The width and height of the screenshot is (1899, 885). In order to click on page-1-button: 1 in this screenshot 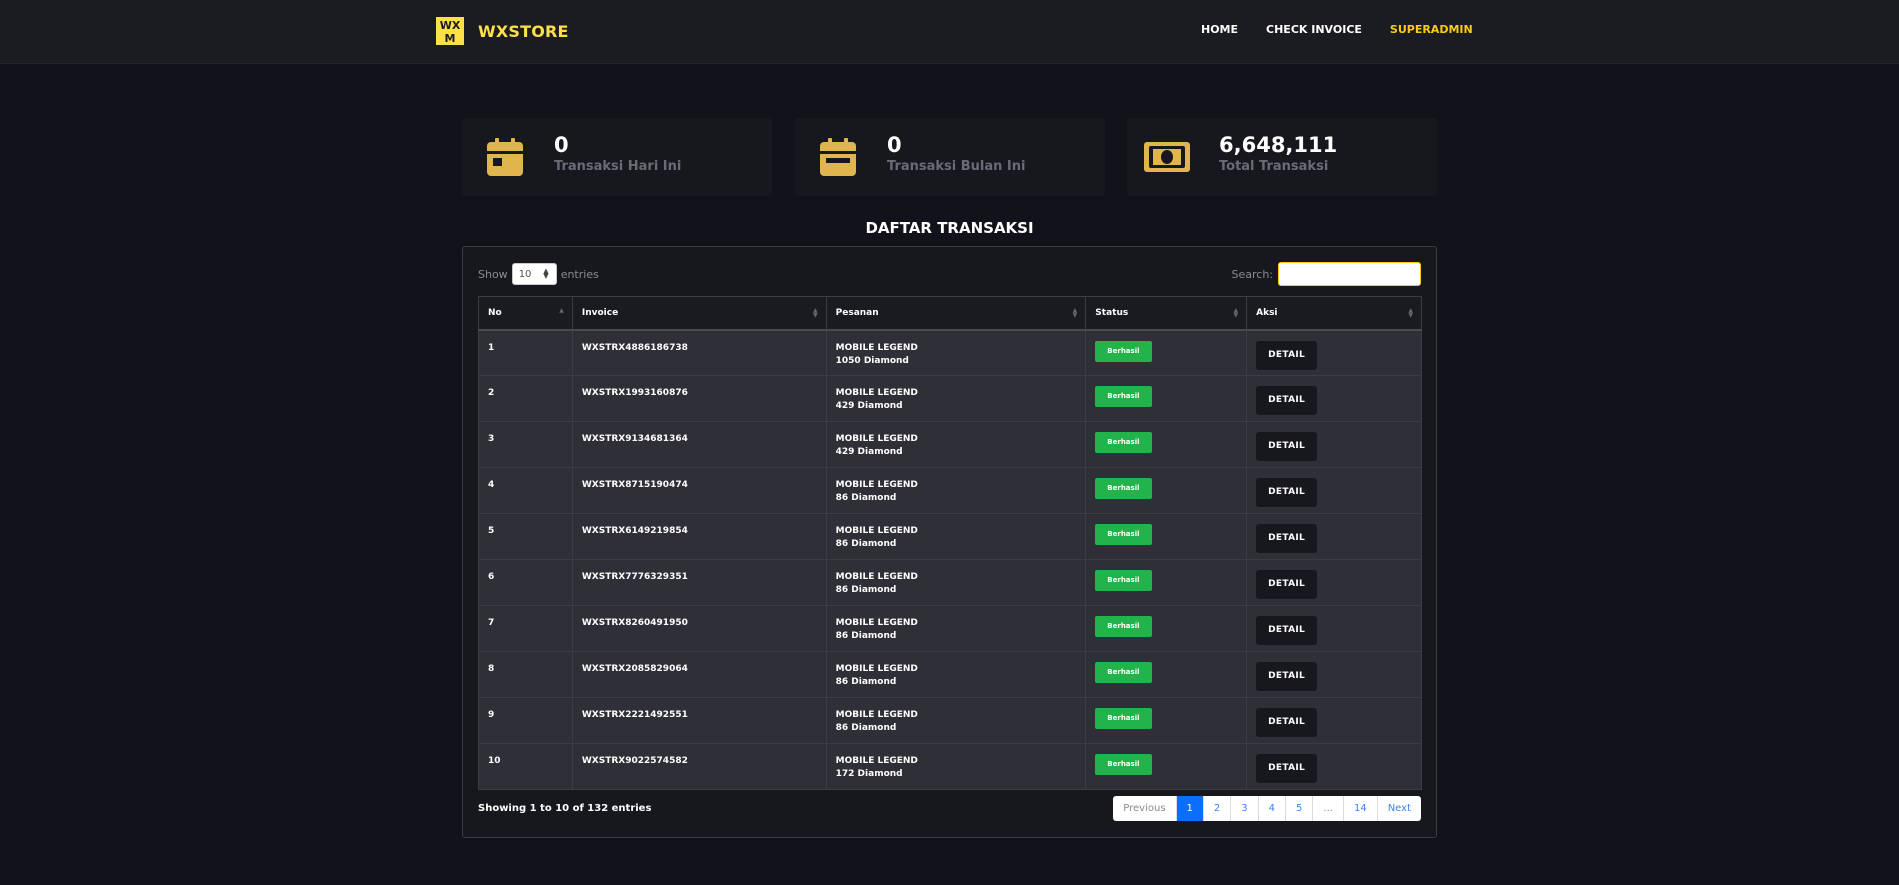, I will do `click(1189, 808)`.